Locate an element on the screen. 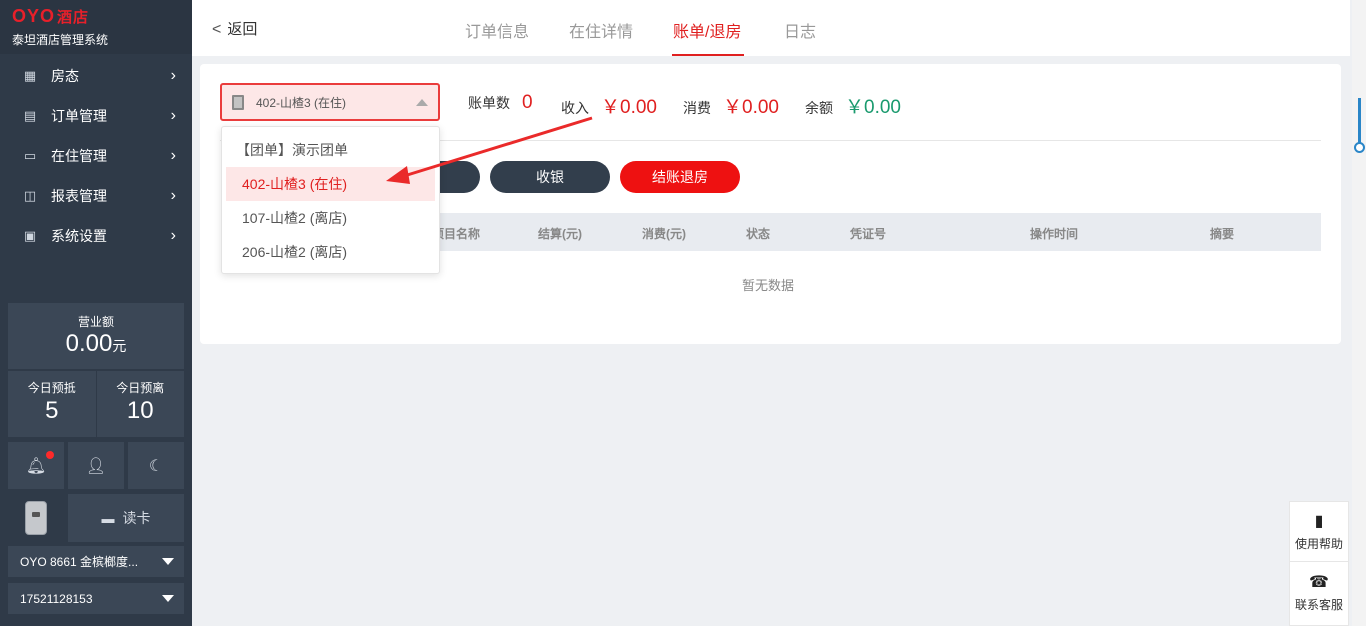 The height and width of the screenshot is (626, 1366). empty-state: 暂无数据 is located at coordinates (768, 285).